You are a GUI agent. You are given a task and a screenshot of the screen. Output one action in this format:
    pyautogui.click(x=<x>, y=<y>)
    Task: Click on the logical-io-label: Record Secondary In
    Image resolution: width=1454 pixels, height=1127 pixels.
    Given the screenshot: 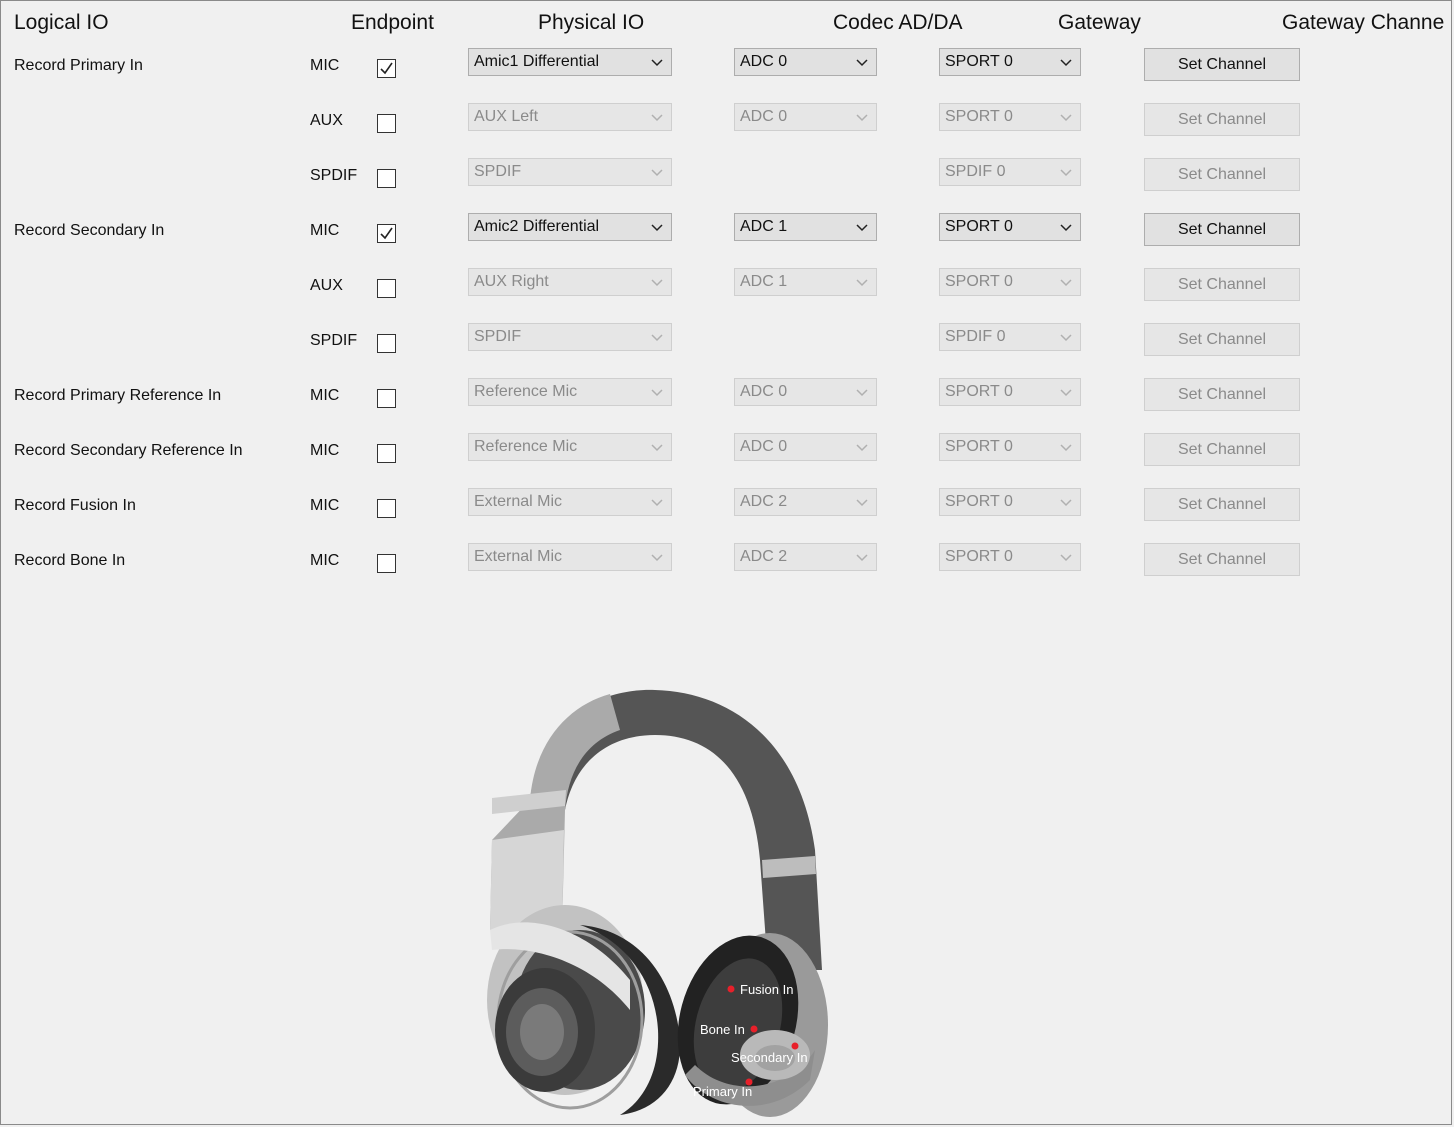 What is the action you would take?
    pyautogui.click(x=89, y=230)
    